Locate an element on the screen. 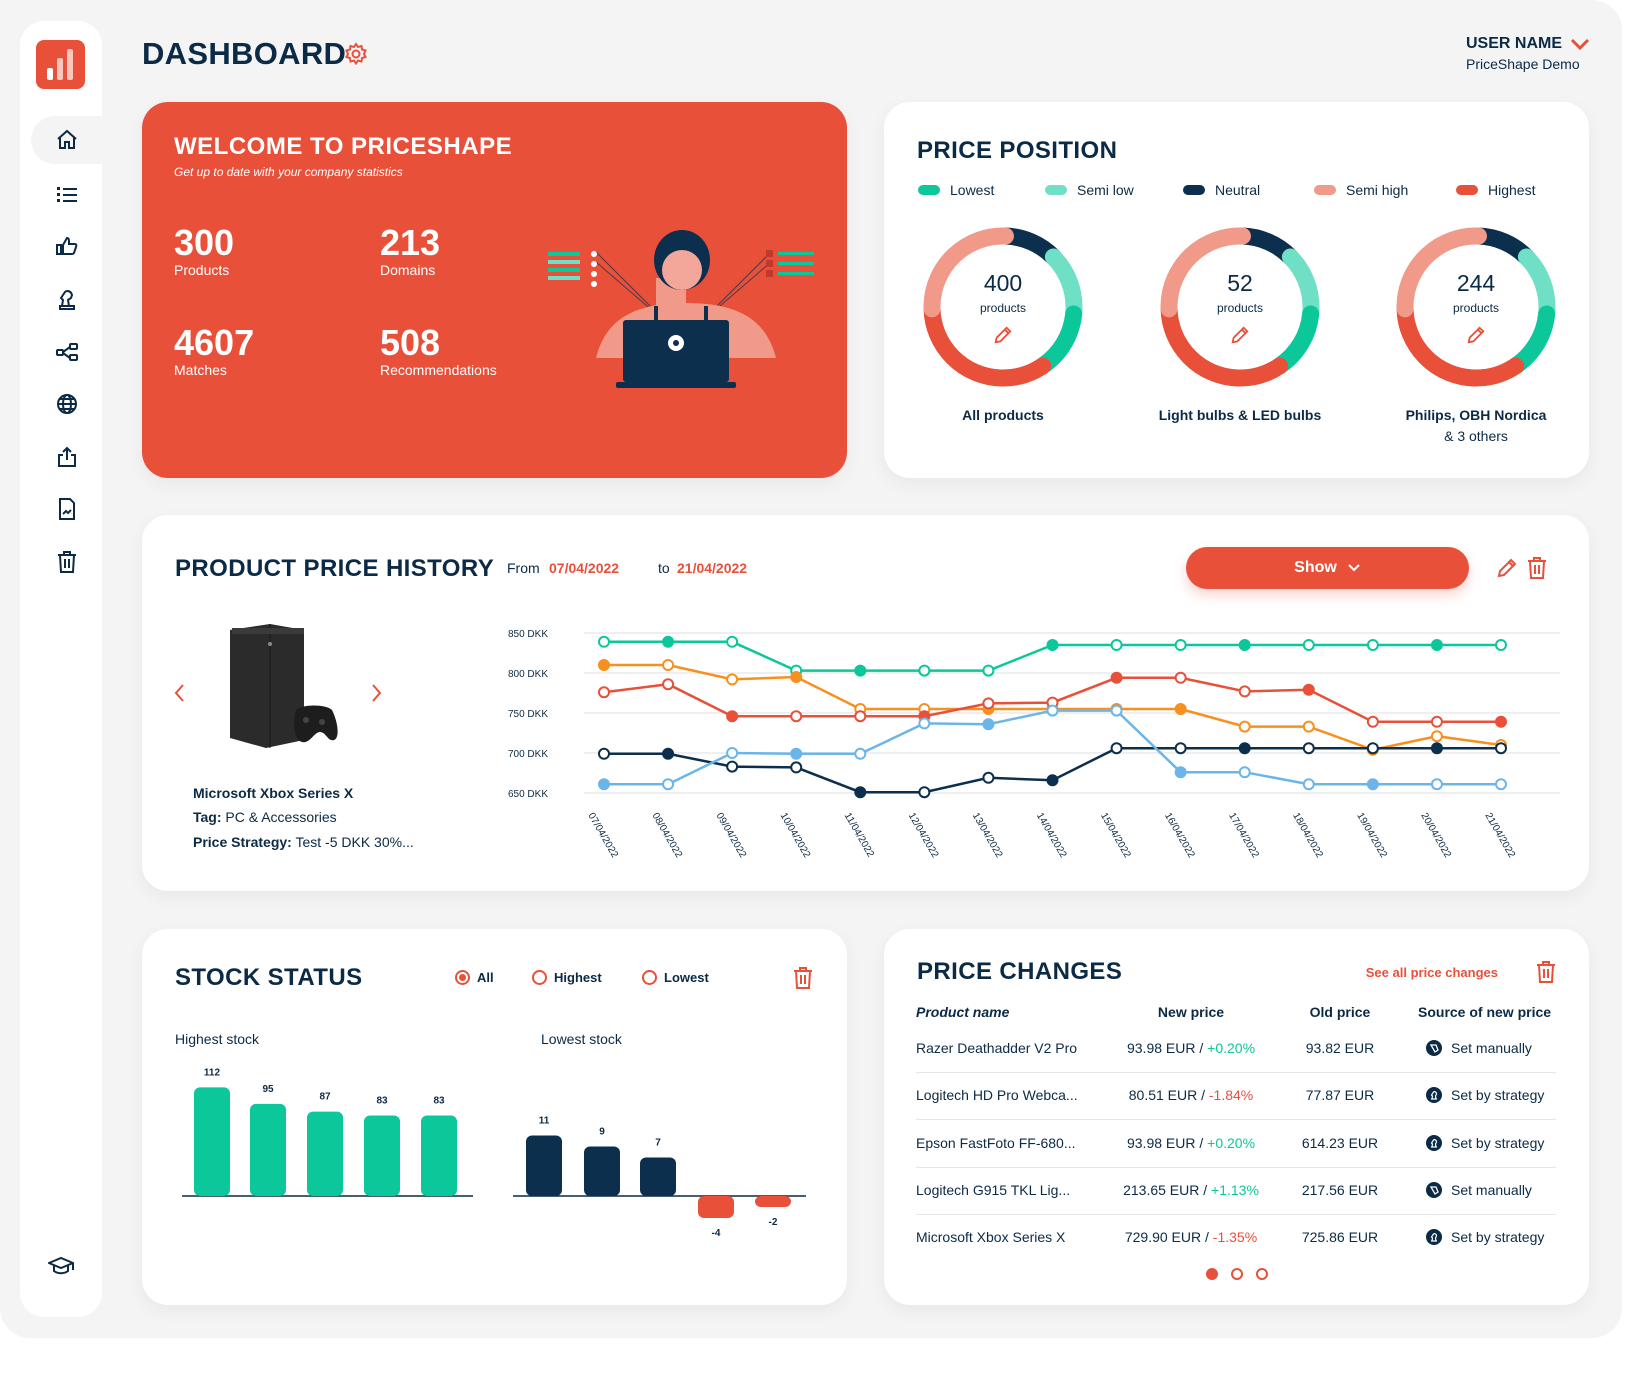  filter-radio-all: All is located at coordinates (474, 977).